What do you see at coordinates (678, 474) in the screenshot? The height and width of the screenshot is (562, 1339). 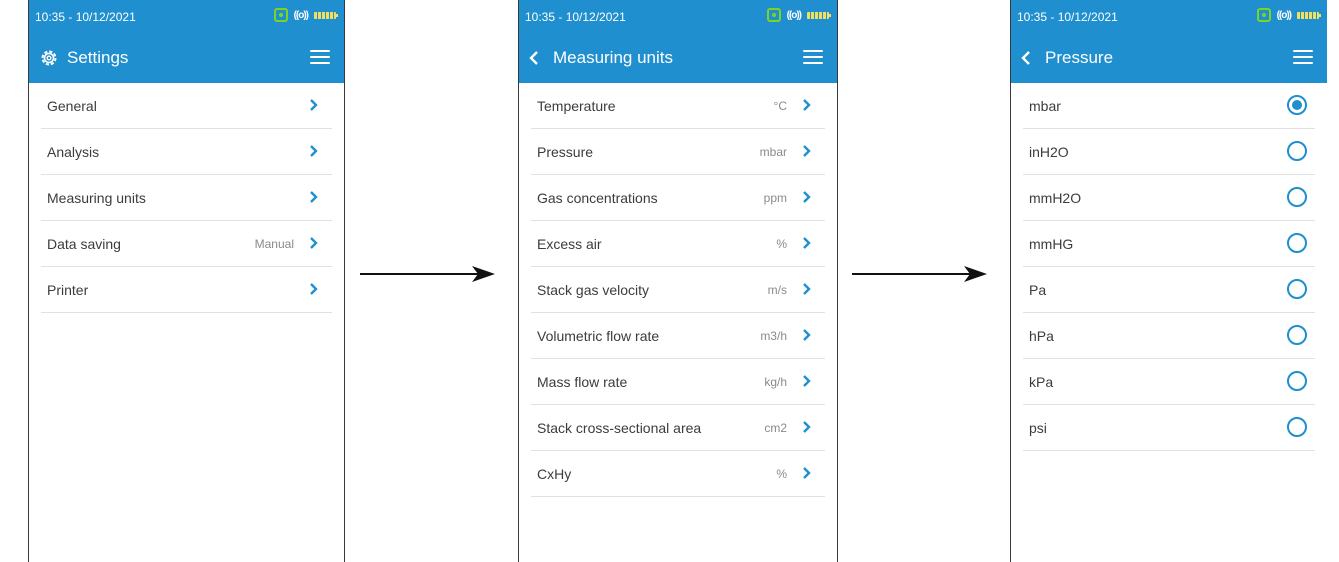 I see `unit-item-row: CxHy%` at bounding box center [678, 474].